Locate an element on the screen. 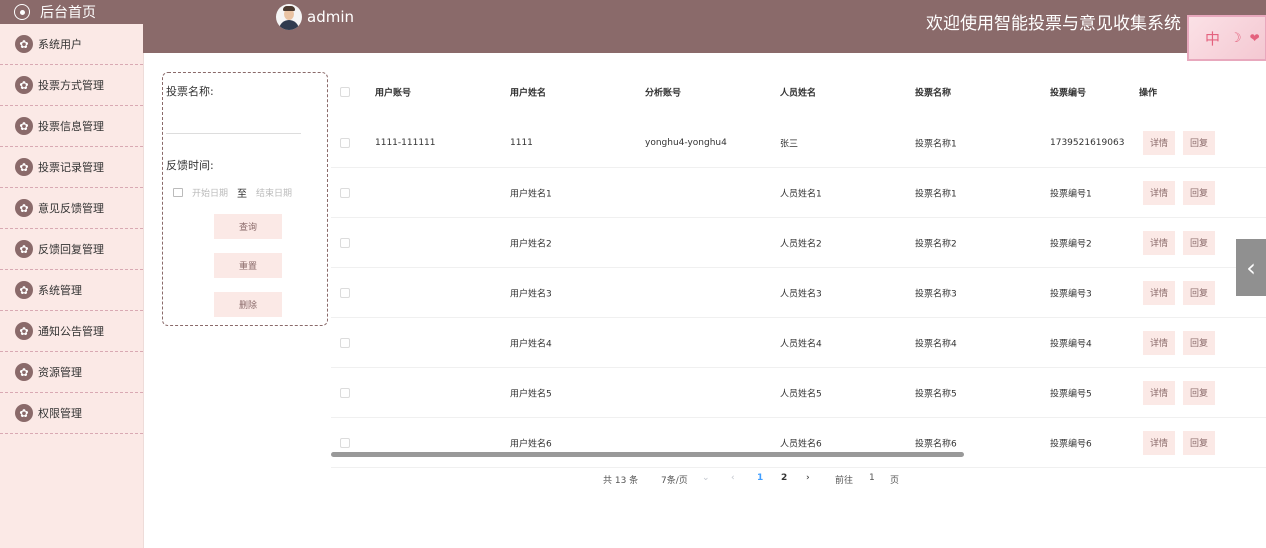 This screenshot has height=548, width=1266. vote-name-input is located at coordinates (233, 120).